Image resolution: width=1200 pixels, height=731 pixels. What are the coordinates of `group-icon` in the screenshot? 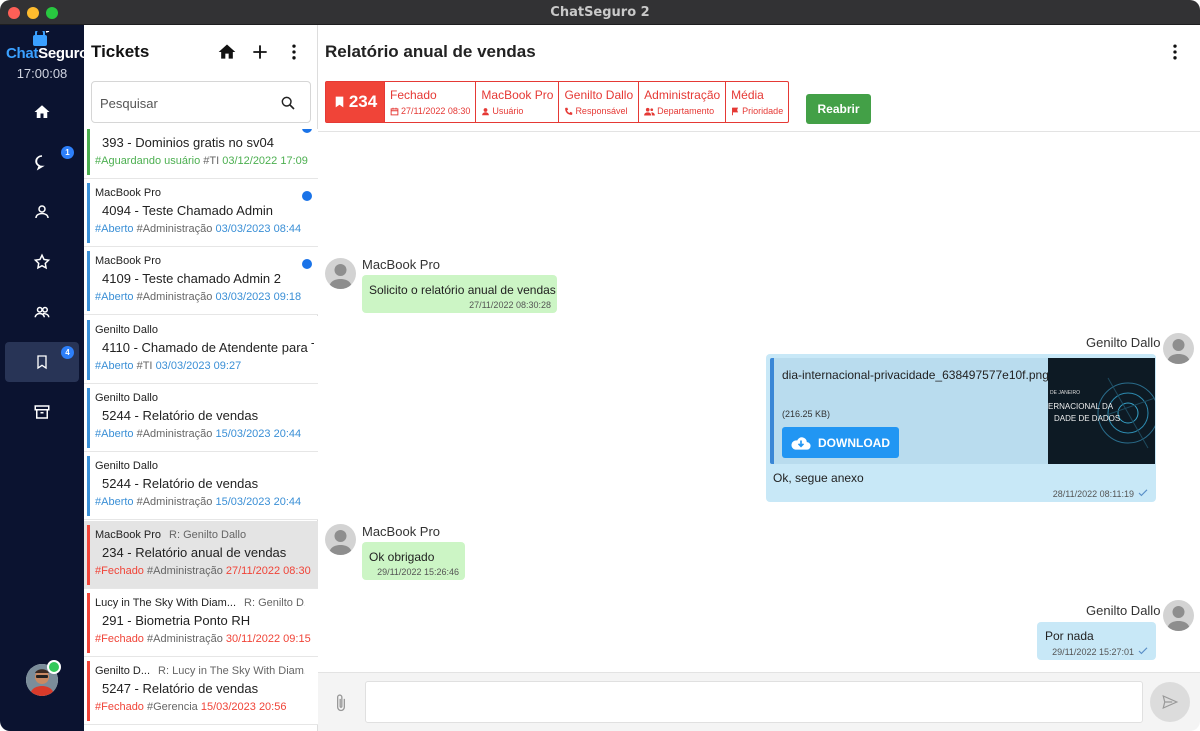 It's located at (650, 111).